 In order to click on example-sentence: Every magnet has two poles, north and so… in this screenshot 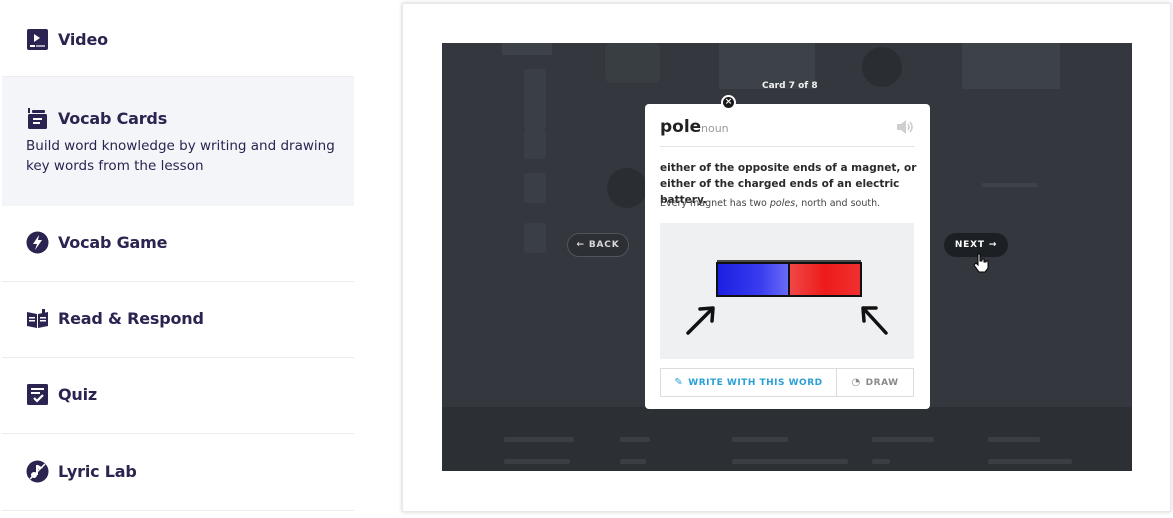, I will do `click(789, 203)`.